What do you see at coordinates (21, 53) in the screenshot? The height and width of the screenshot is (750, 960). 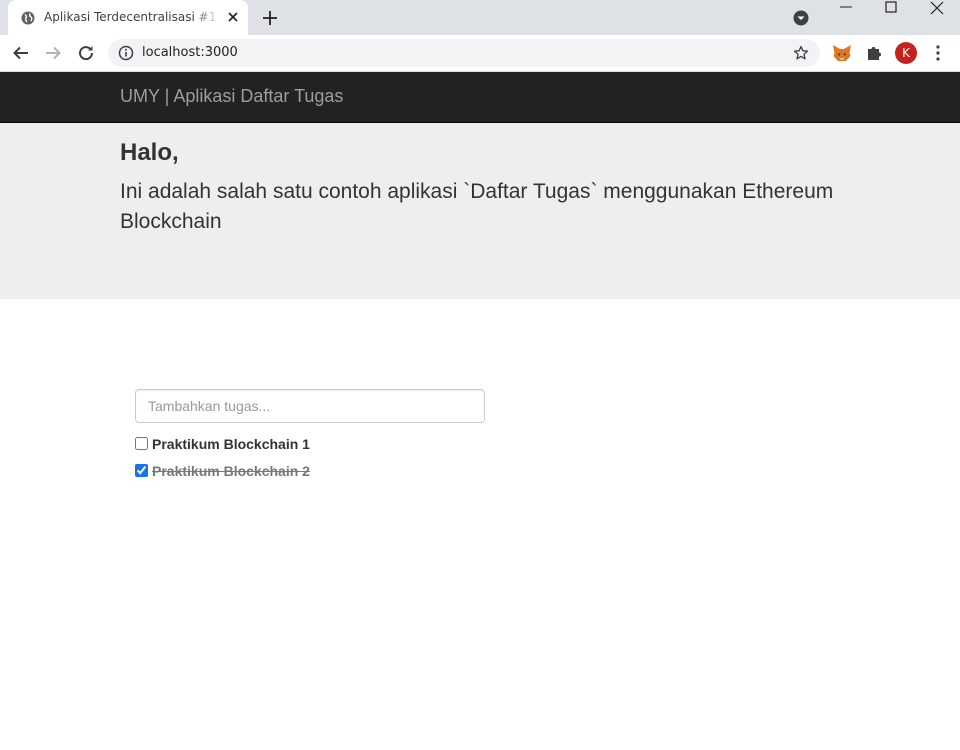 I see `arrow-left-icon` at bounding box center [21, 53].